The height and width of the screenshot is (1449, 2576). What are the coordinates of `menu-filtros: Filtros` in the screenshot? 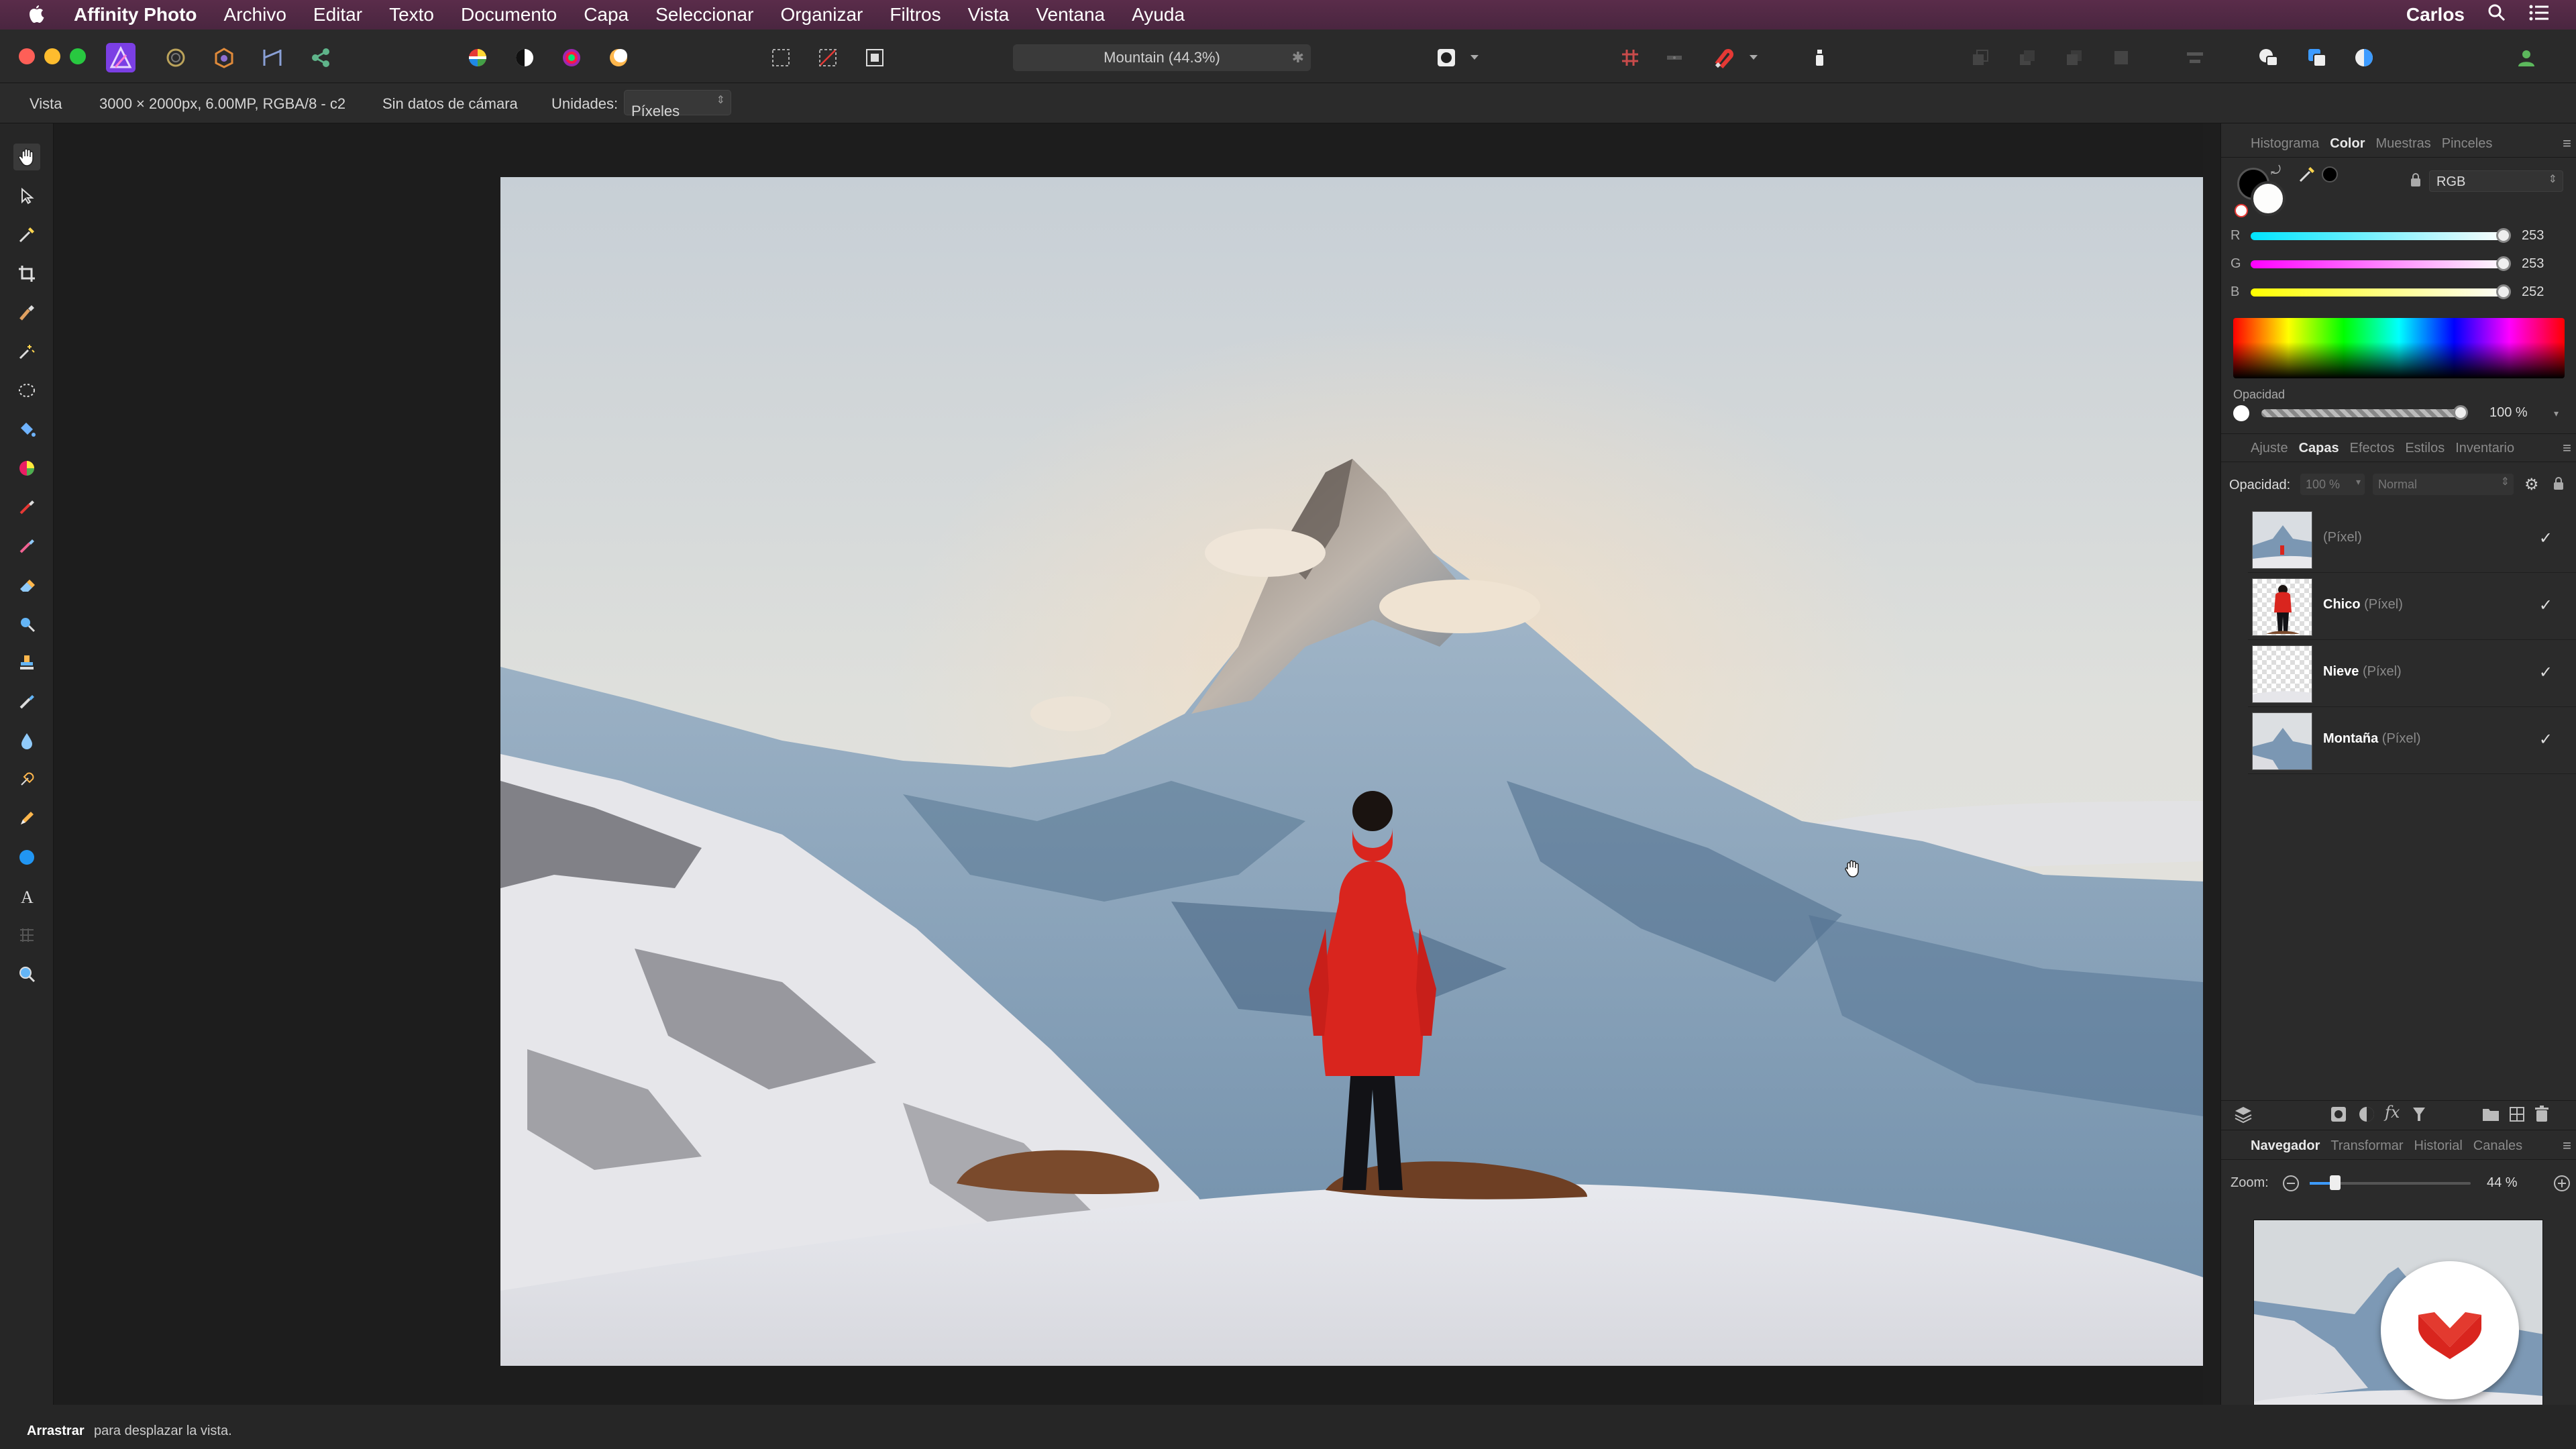 It's located at (915, 14).